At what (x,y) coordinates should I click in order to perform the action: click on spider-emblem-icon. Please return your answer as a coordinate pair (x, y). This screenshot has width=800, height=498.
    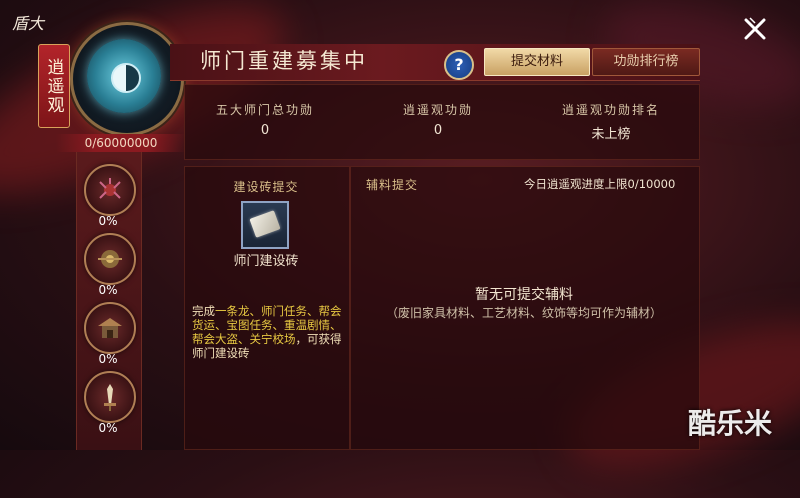
    Looking at the image, I should click on (110, 190).